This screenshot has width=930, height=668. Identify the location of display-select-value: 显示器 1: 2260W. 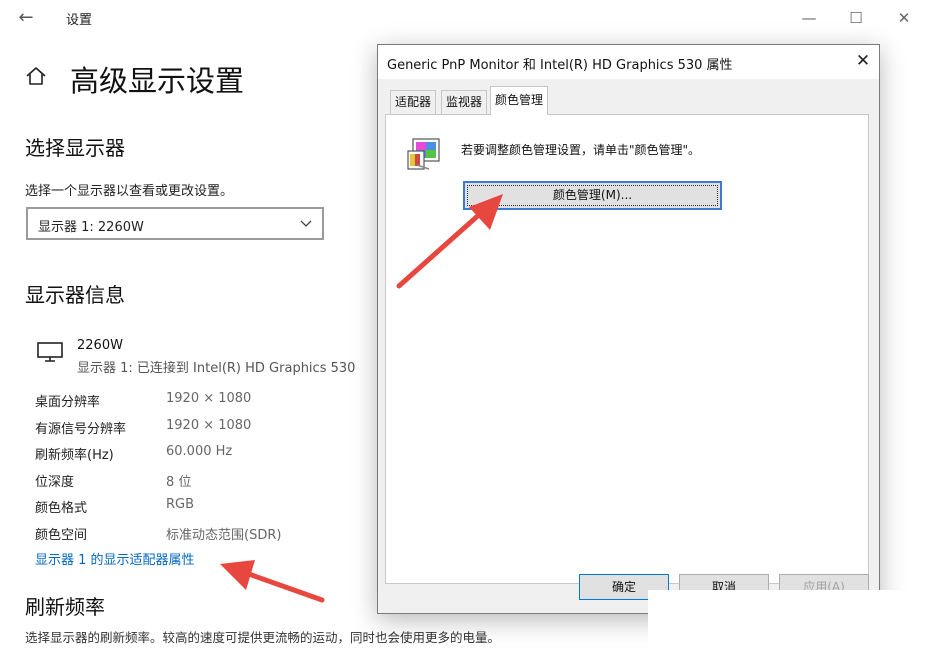
(91, 227).